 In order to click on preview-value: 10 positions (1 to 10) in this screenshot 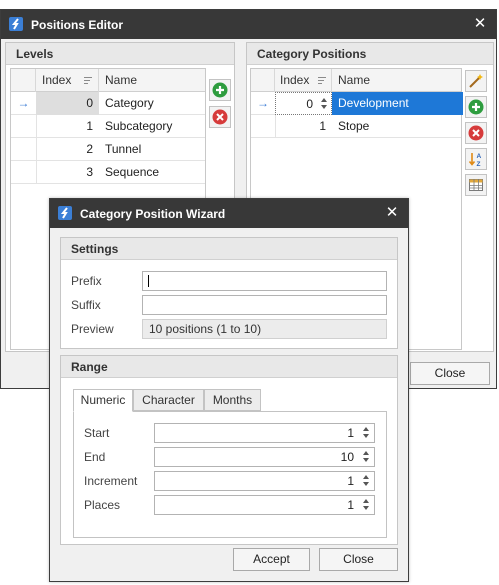, I will do `click(205, 329)`.